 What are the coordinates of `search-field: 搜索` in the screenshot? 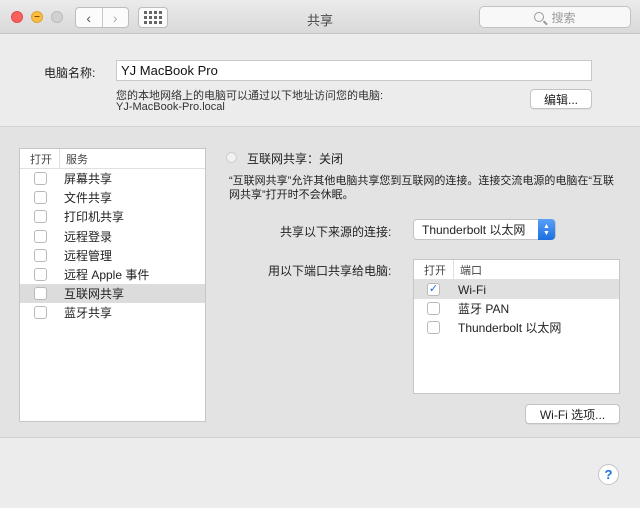 It's located at (555, 17).